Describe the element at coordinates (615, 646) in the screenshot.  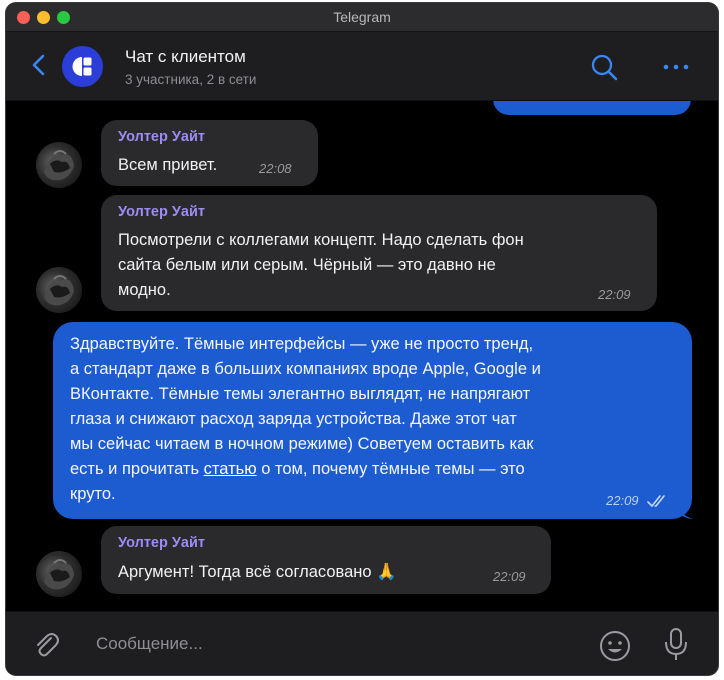
I see `emoji-icon` at that location.